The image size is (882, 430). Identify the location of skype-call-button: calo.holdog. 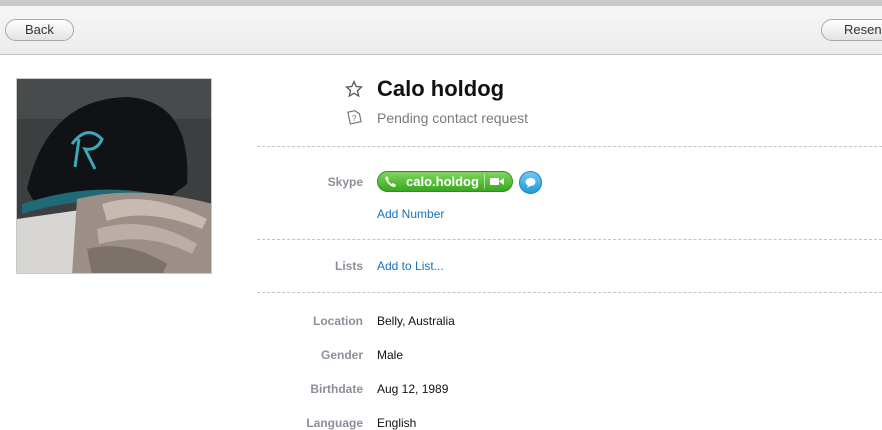
(445, 181).